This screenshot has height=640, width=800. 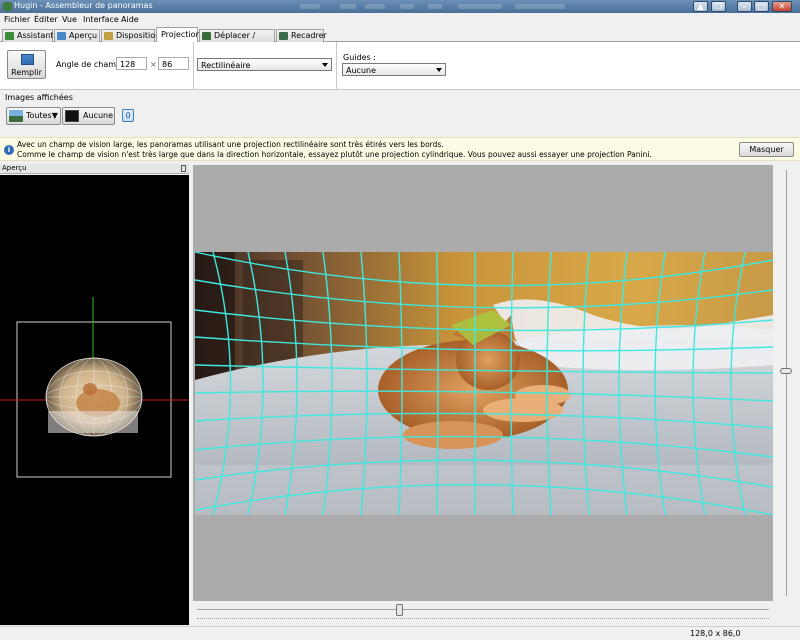 I want to click on fill-button-label: Remplir, so click(x=26, y=72).